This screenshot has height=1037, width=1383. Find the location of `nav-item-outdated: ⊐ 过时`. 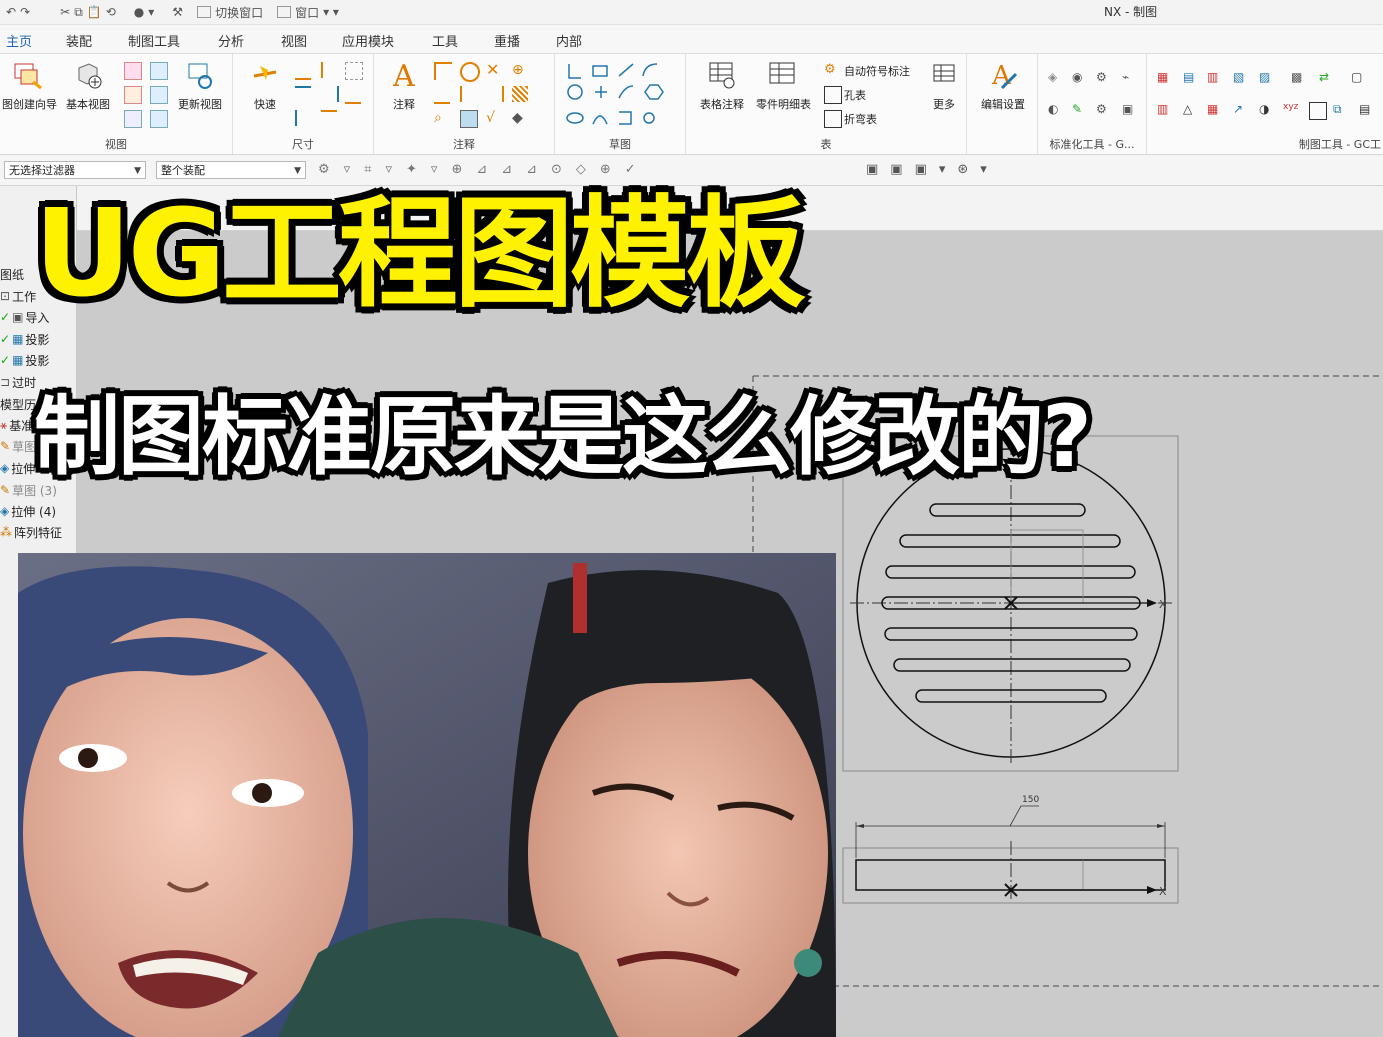

nav-item-outdated: ⊐ 过时 is located at coordinates (18, 382).